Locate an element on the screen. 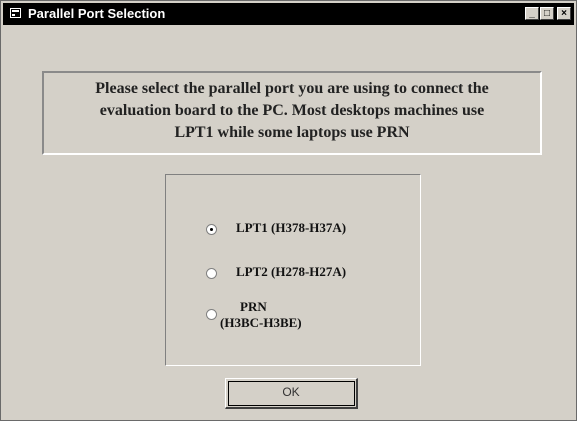  radio-lpt1 is located at coordinates (211, 229).